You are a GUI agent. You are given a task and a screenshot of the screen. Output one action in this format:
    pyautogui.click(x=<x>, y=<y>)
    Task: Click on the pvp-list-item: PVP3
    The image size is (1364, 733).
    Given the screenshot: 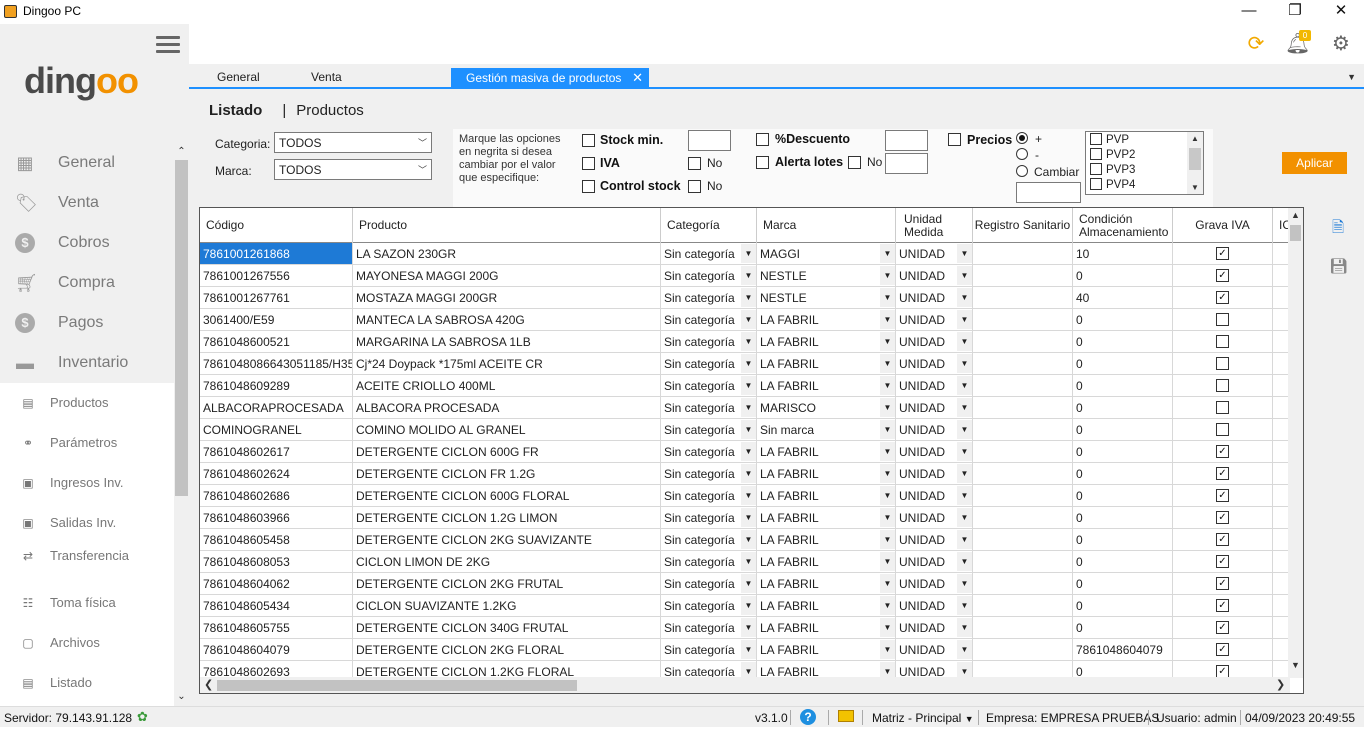 What is the action you would take?
    pyautogui.click(x=1112, y=170)
    